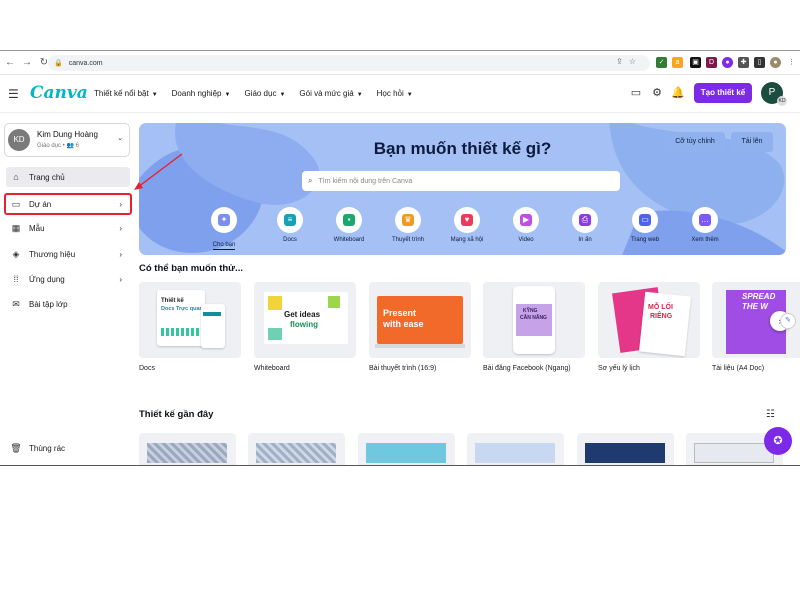 The image size is (800, 600). Describe the element at coordinates (527, 368) in the screenshot. I see `card-label: Bài đăng Facebook (Ngang)` at that location.